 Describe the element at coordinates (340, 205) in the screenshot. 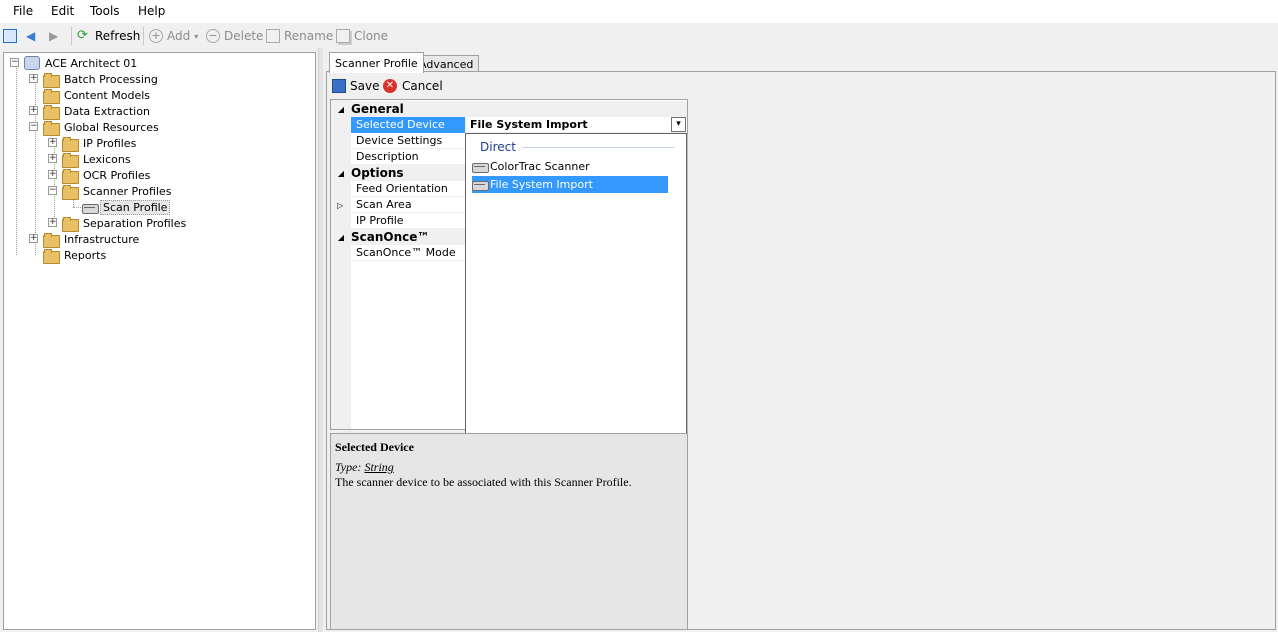

I see `expand-triangle-icon: ▷` at that location.